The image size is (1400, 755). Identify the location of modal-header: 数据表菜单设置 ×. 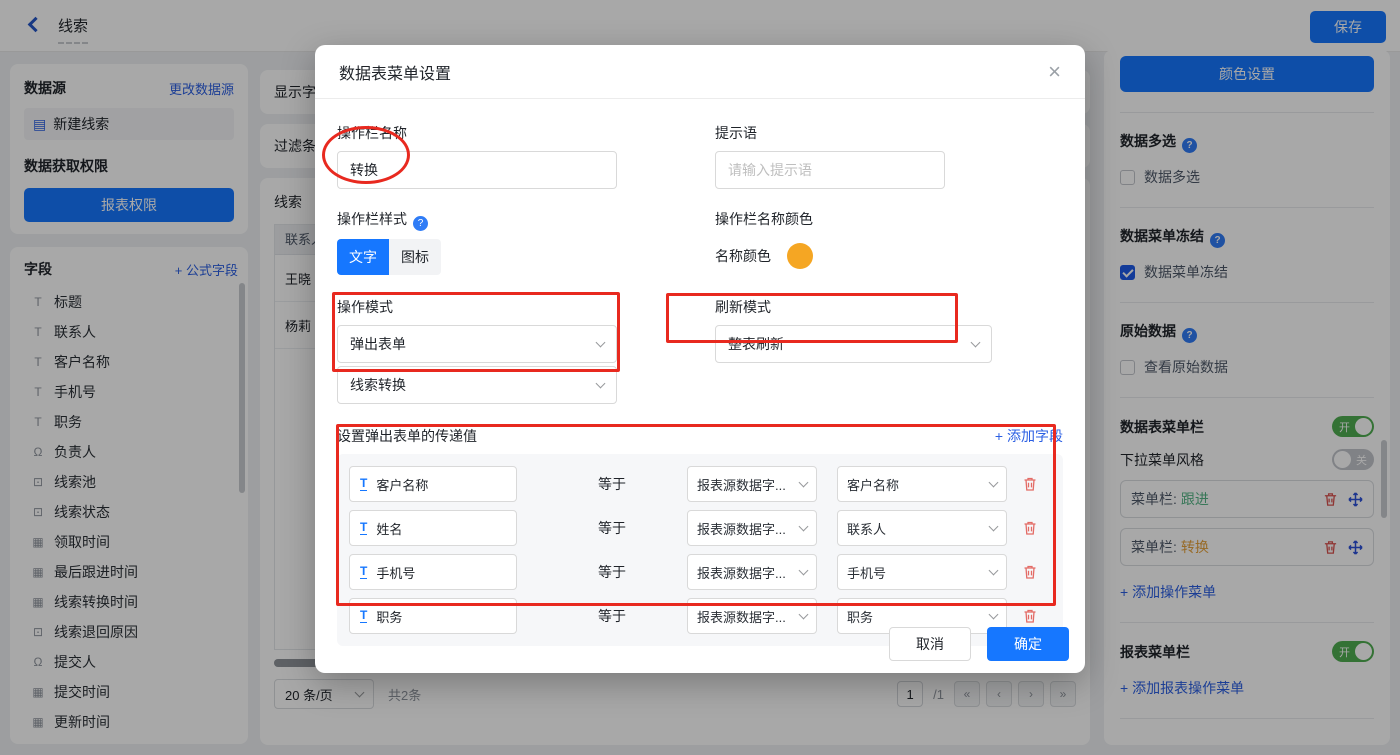
(700, 72).